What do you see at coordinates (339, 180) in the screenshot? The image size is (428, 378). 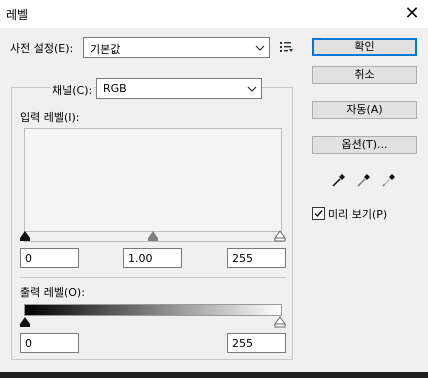 I see `black-eyedropper-icon` at bounding box center [339, 180].